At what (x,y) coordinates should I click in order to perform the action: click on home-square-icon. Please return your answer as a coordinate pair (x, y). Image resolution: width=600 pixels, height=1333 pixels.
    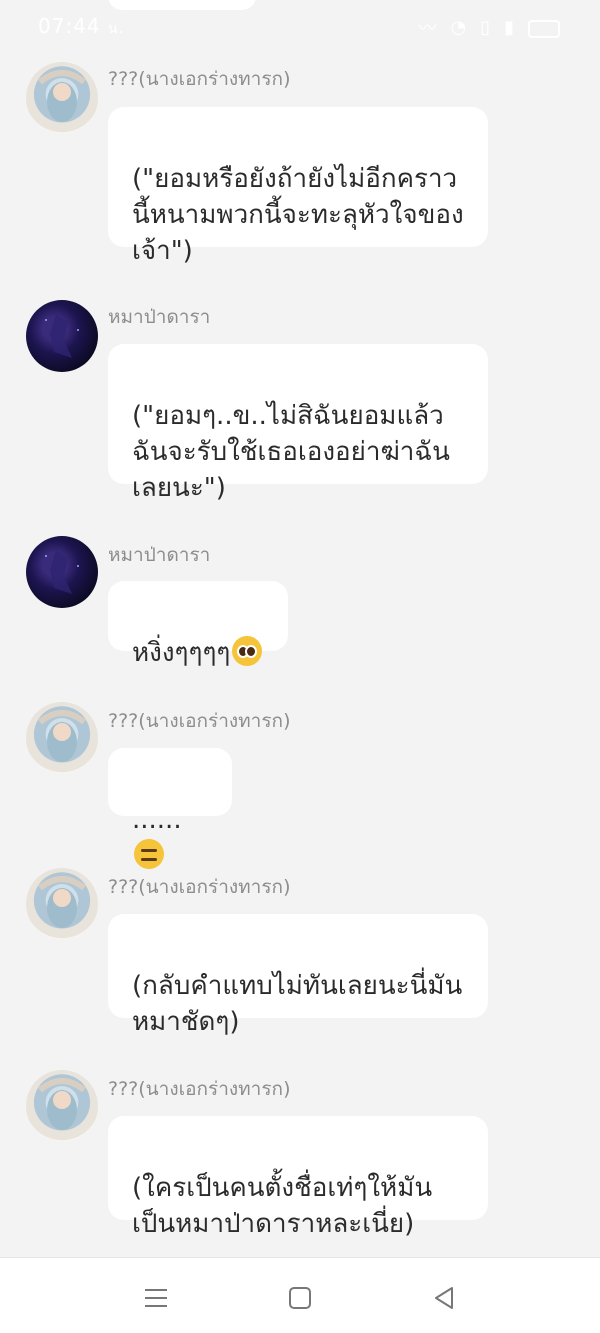
    Looking at the image, I should click on (300, 1298).